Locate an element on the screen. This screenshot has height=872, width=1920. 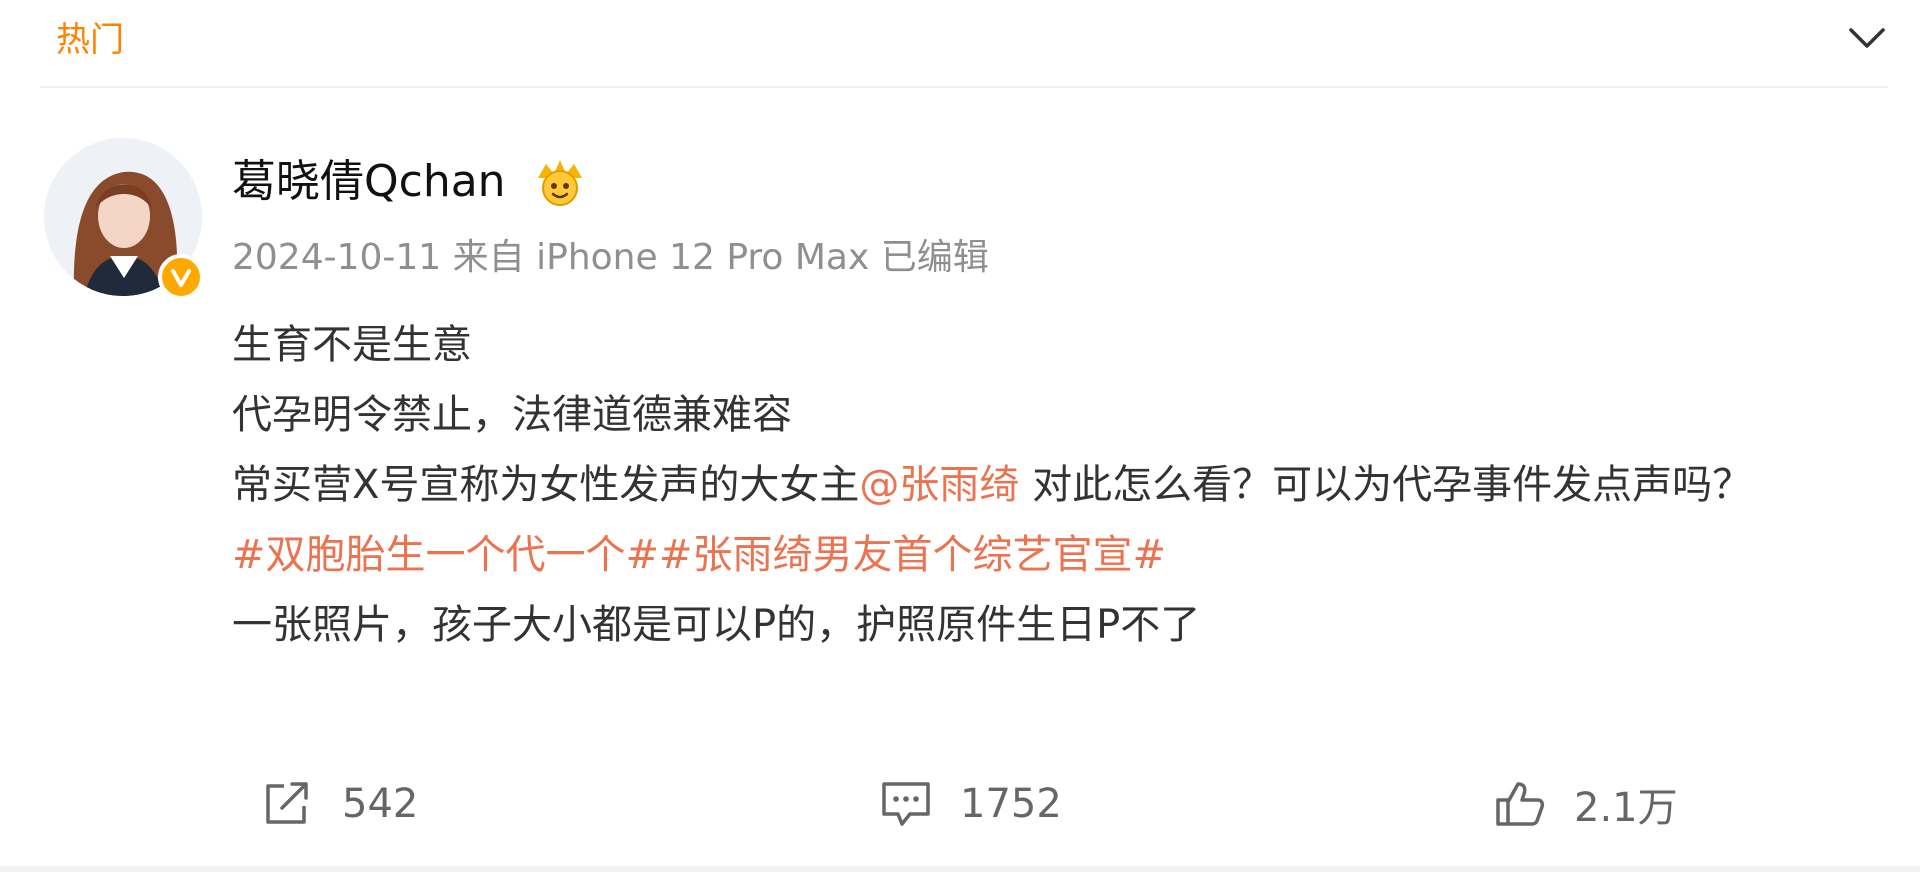
post-text: 对此怎么看？可以为代孕事件发点声吗？ is located at coordinates (1386, 485).